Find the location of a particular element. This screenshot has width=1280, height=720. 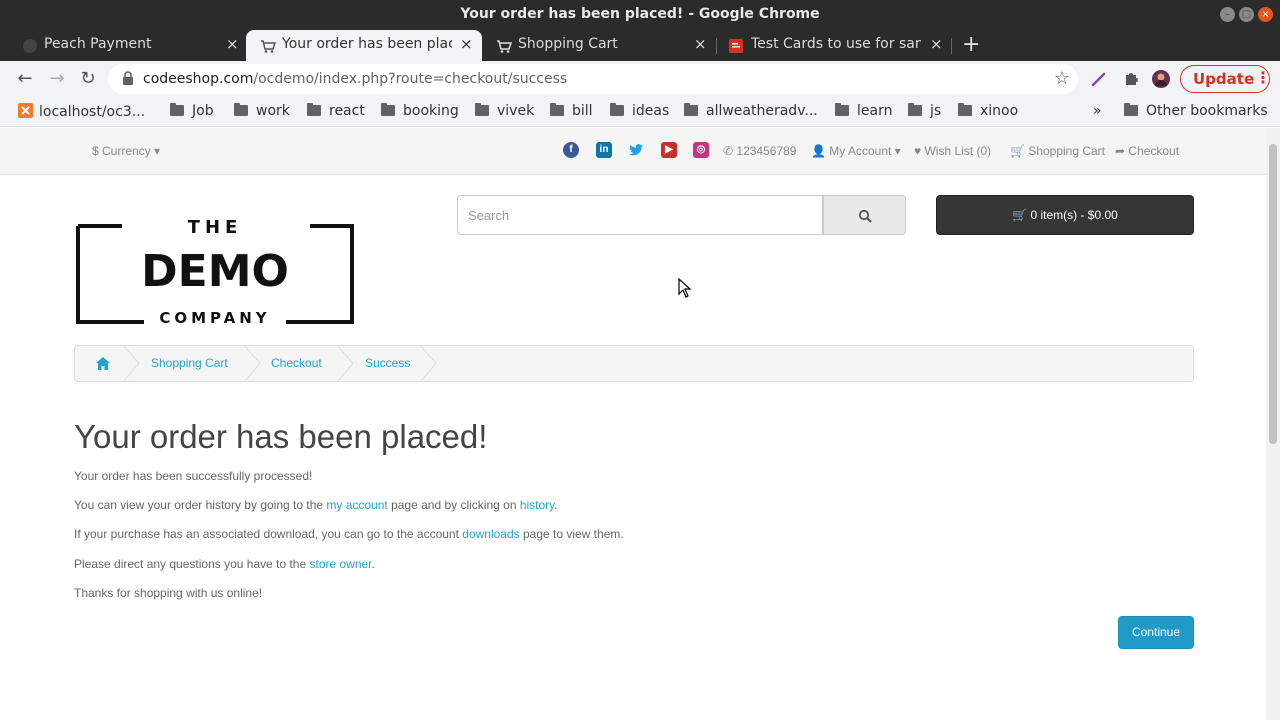

youtube-icon: ▶ is located at coordinates (669, 150).